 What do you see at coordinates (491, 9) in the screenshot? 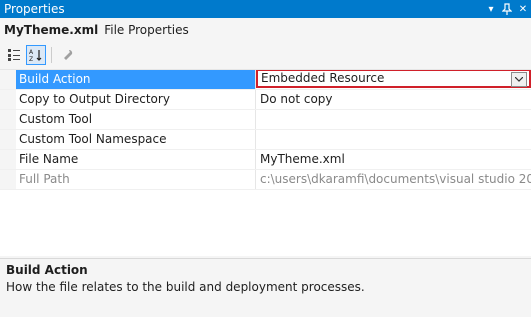
I see `dropdown-menu-icon: ▾` at bounding box center [491, 9].